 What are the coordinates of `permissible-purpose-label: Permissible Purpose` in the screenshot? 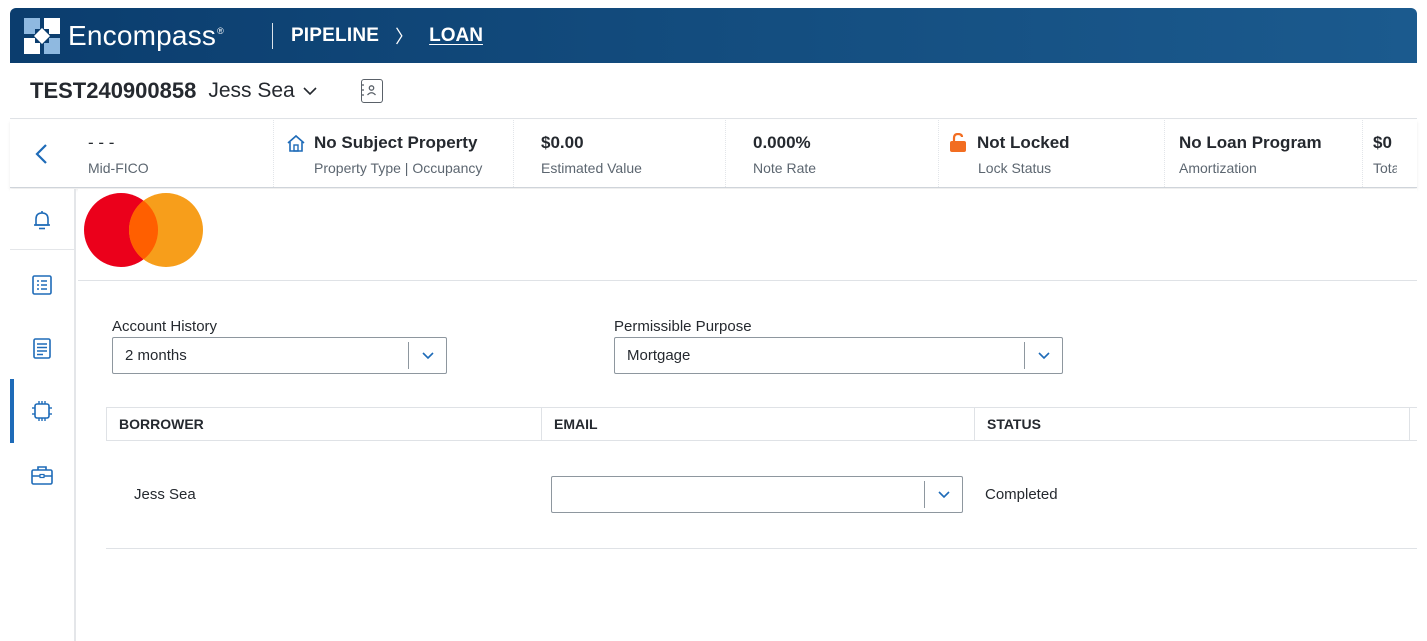 It's located at (683, 326).